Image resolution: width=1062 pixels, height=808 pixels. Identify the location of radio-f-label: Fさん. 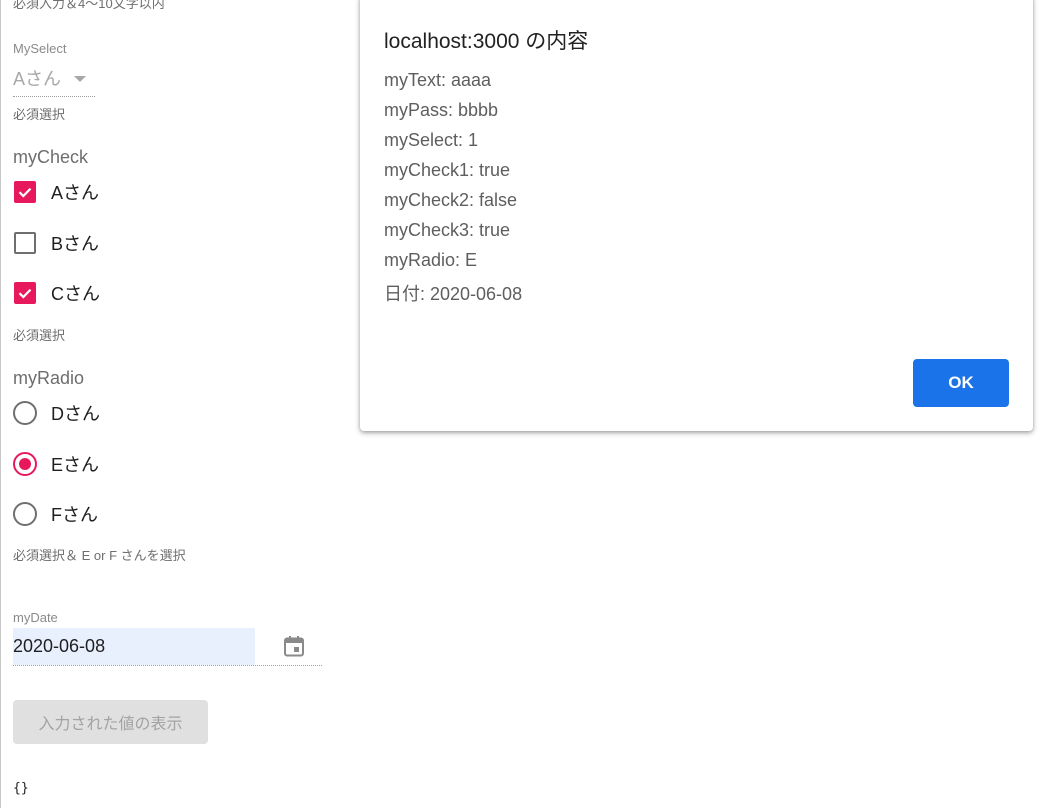
(74, 515).